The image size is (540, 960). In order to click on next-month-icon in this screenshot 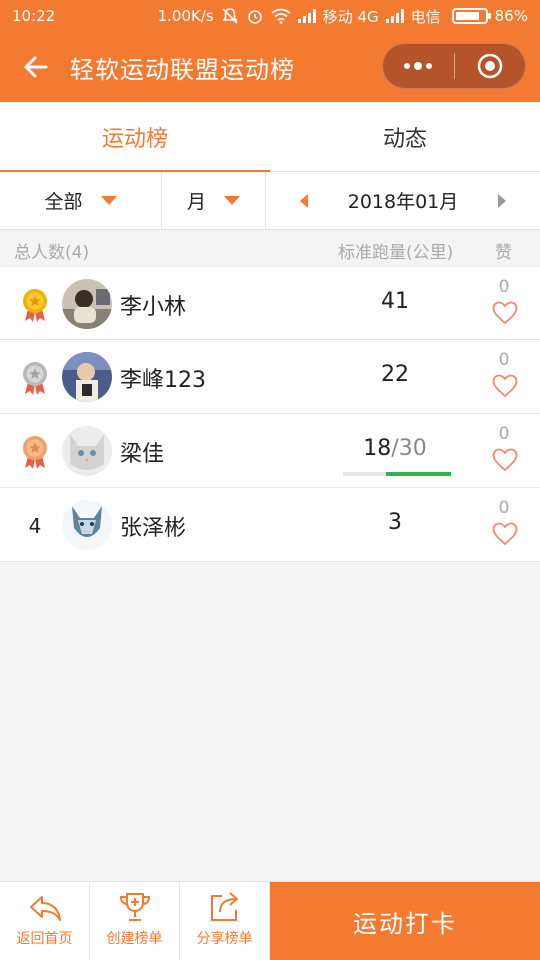, I will do `click(502, 200)`.